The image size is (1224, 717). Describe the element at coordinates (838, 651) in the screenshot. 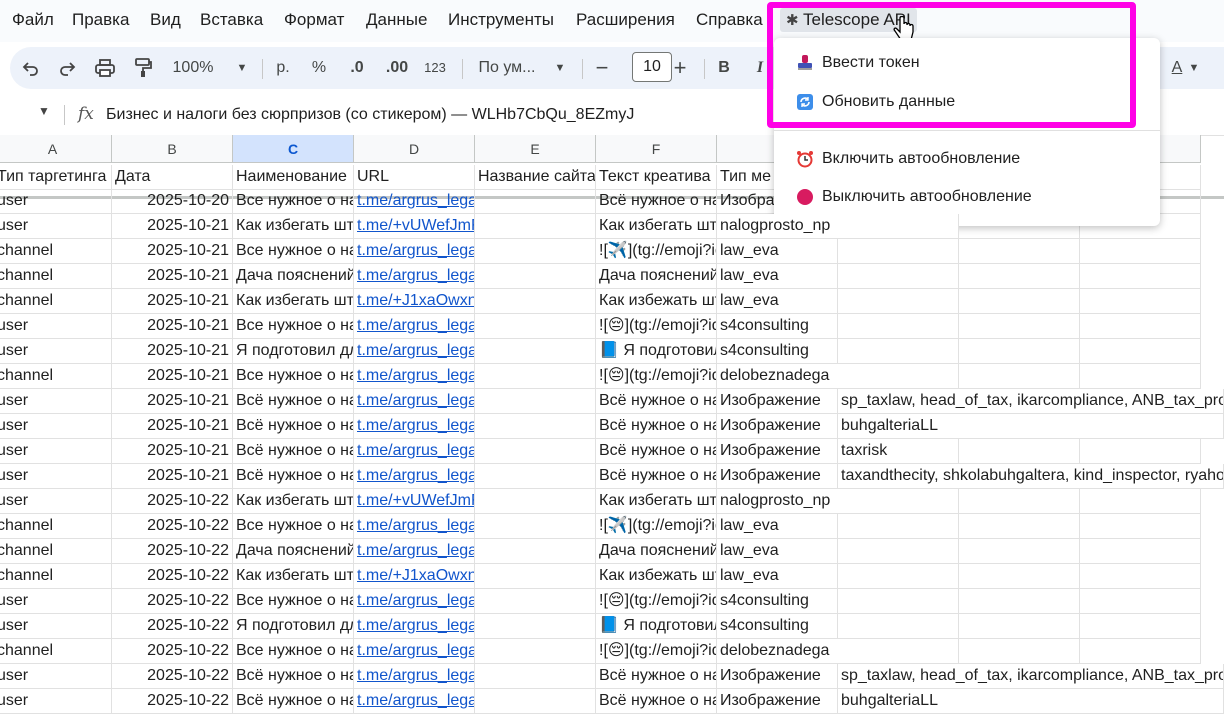

I see `table-cell: delobeznadega` at that location.